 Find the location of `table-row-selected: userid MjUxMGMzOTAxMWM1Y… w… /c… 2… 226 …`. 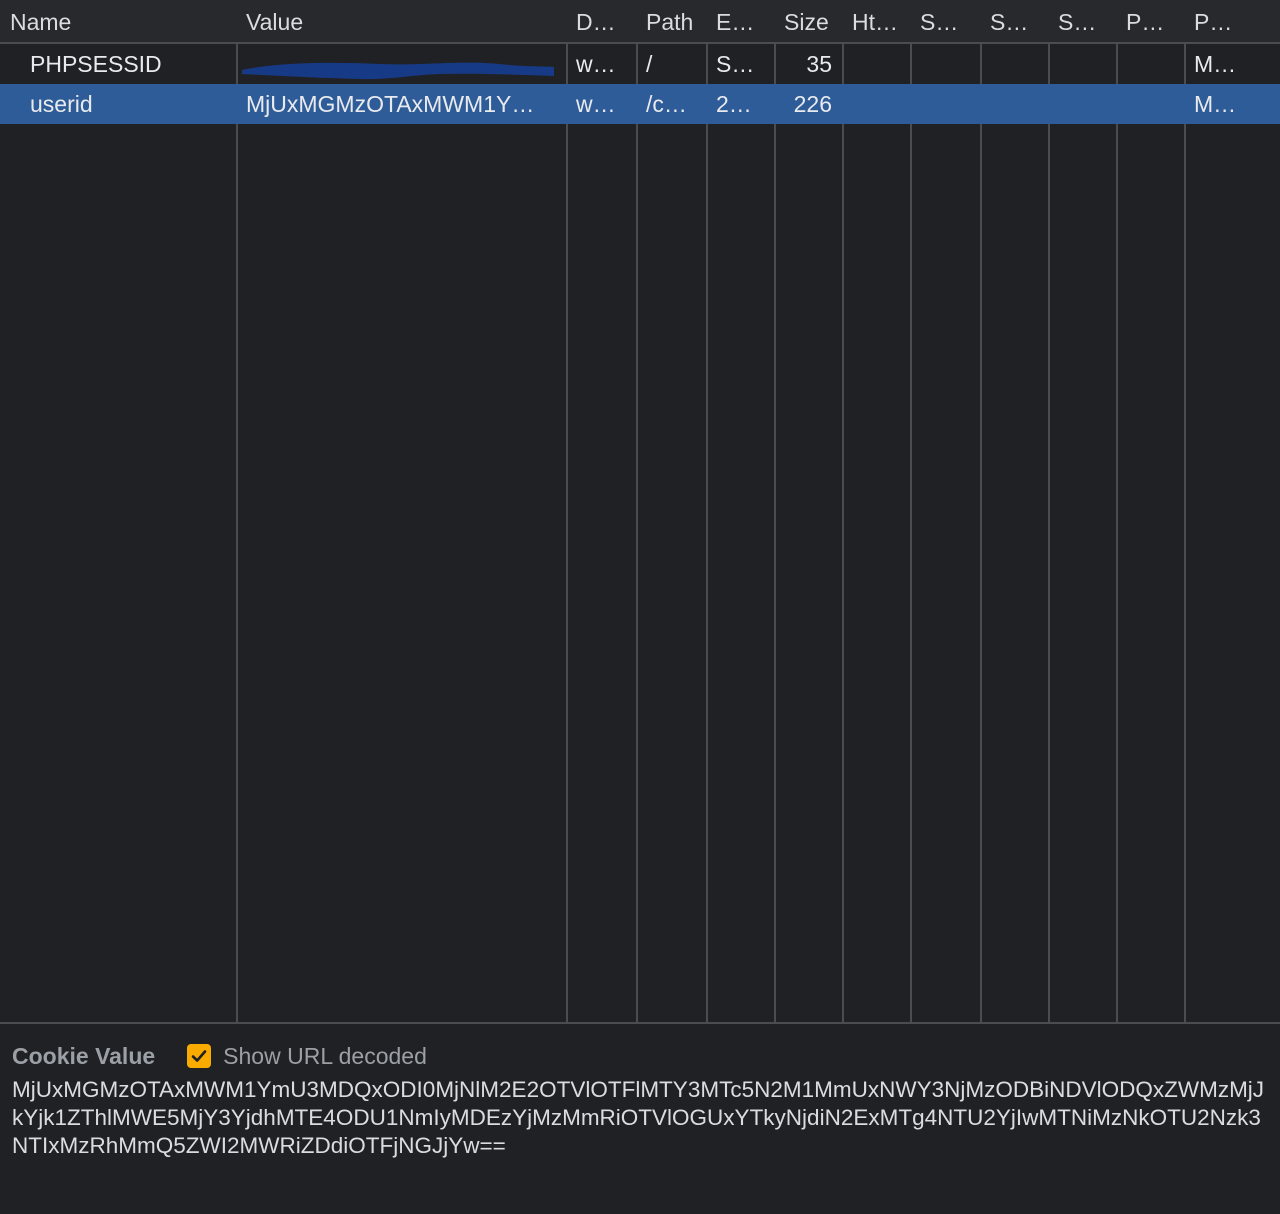

table-row-selected: userid MjUxMGMzOTAxMWM1Y… w… /c… 2… 226 … is located at coordinates (640, 104).